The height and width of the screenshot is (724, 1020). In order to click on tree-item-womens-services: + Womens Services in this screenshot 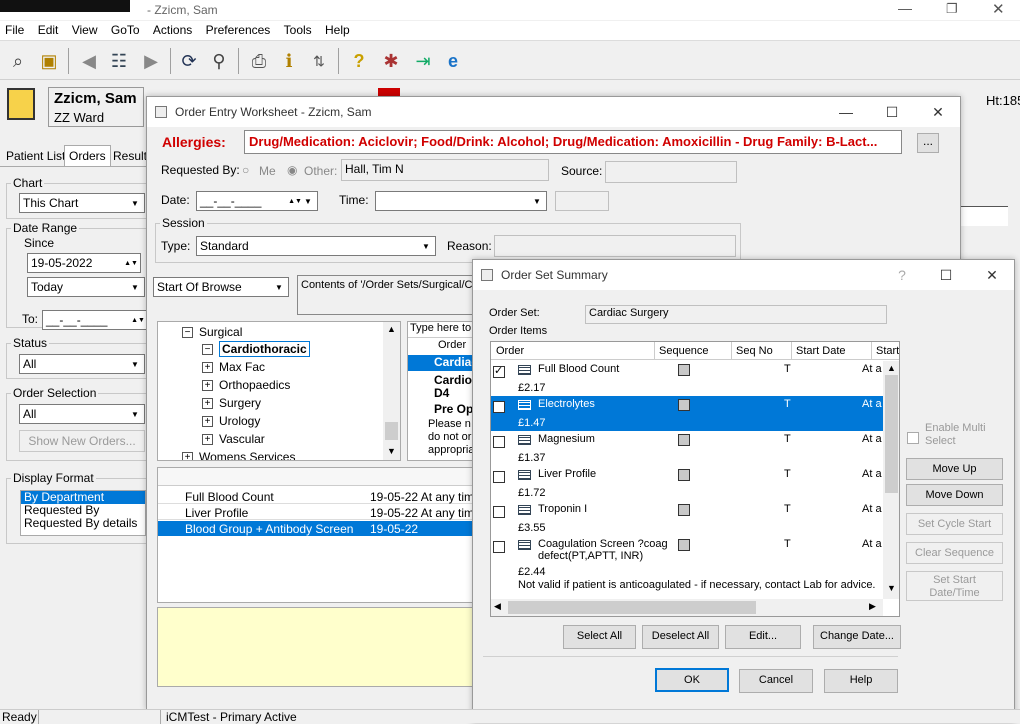, I will do `click(238, 455)`.